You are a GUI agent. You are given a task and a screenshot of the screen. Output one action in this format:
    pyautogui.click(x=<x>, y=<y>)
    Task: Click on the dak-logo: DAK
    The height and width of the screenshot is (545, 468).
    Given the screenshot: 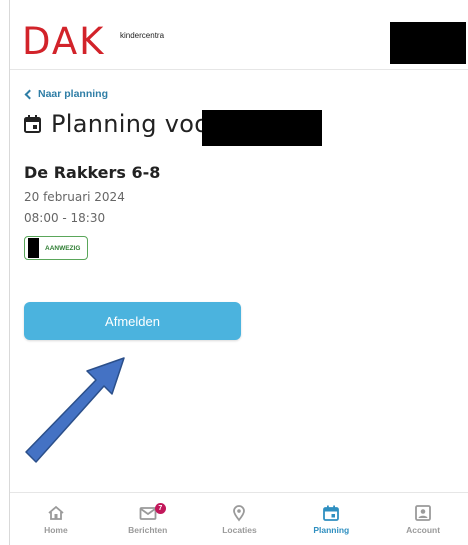 What is the action you would take?
    pyautogui.click(x=64, y=41)
    